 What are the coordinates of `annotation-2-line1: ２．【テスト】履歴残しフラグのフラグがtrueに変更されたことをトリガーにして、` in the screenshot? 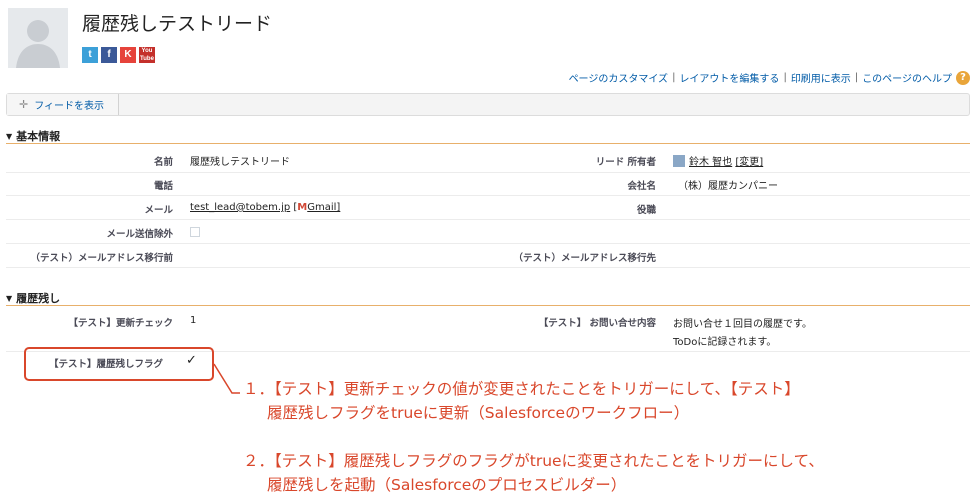 It's located at (533, 461).